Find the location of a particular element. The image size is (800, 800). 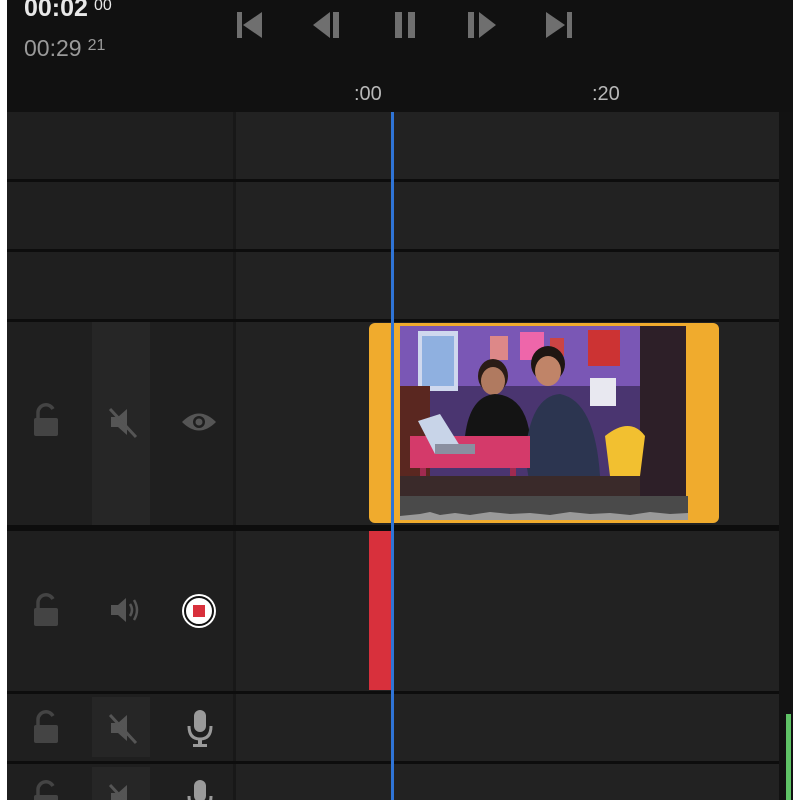

skip-to-start-button is located at coordinates (249, 25).